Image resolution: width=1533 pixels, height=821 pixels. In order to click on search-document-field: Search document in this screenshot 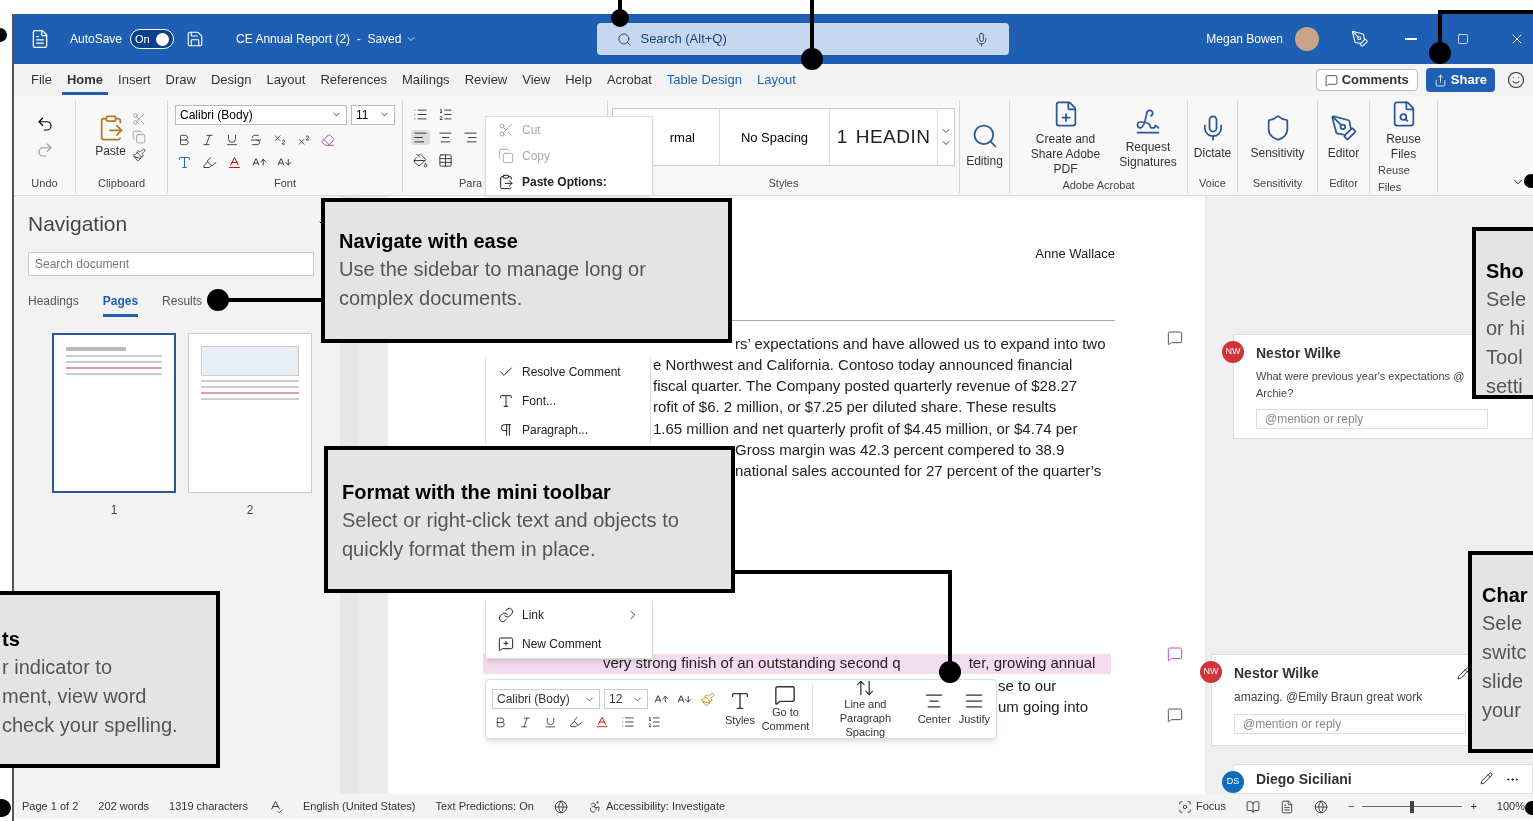, I will do `click(171, 263)`.